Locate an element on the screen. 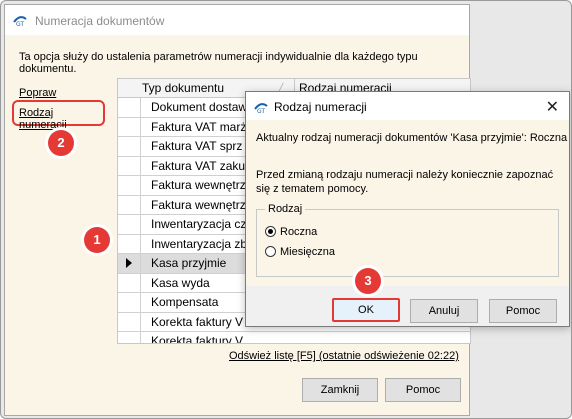 This screenshot has width=572, height=419. rodzaj-groupbox: Rodzaj Roczna Miesięczna is located at coordinates (407, 240).